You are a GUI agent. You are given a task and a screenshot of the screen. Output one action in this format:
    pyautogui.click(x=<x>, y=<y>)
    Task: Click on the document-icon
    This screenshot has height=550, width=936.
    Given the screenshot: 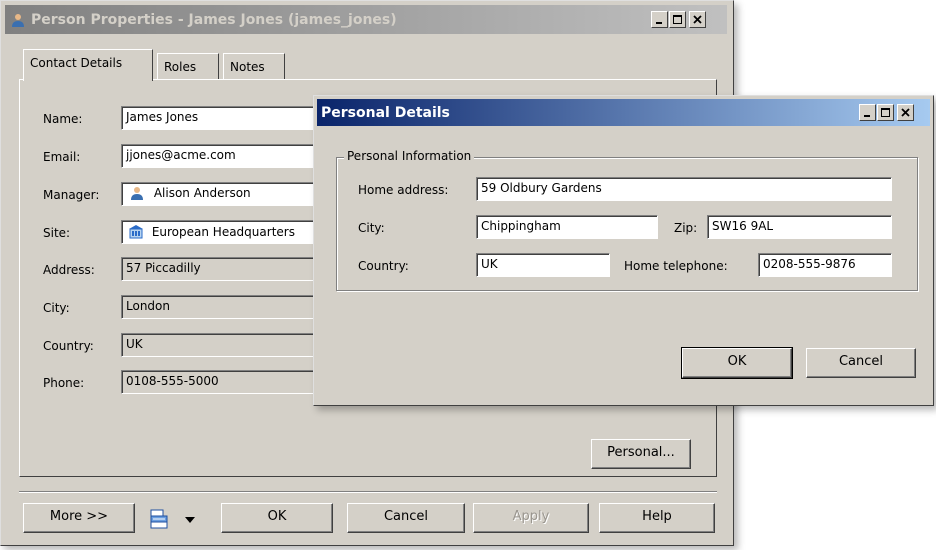 What is the action you would take?
    pyautogui.click(x=159, y=519)
    